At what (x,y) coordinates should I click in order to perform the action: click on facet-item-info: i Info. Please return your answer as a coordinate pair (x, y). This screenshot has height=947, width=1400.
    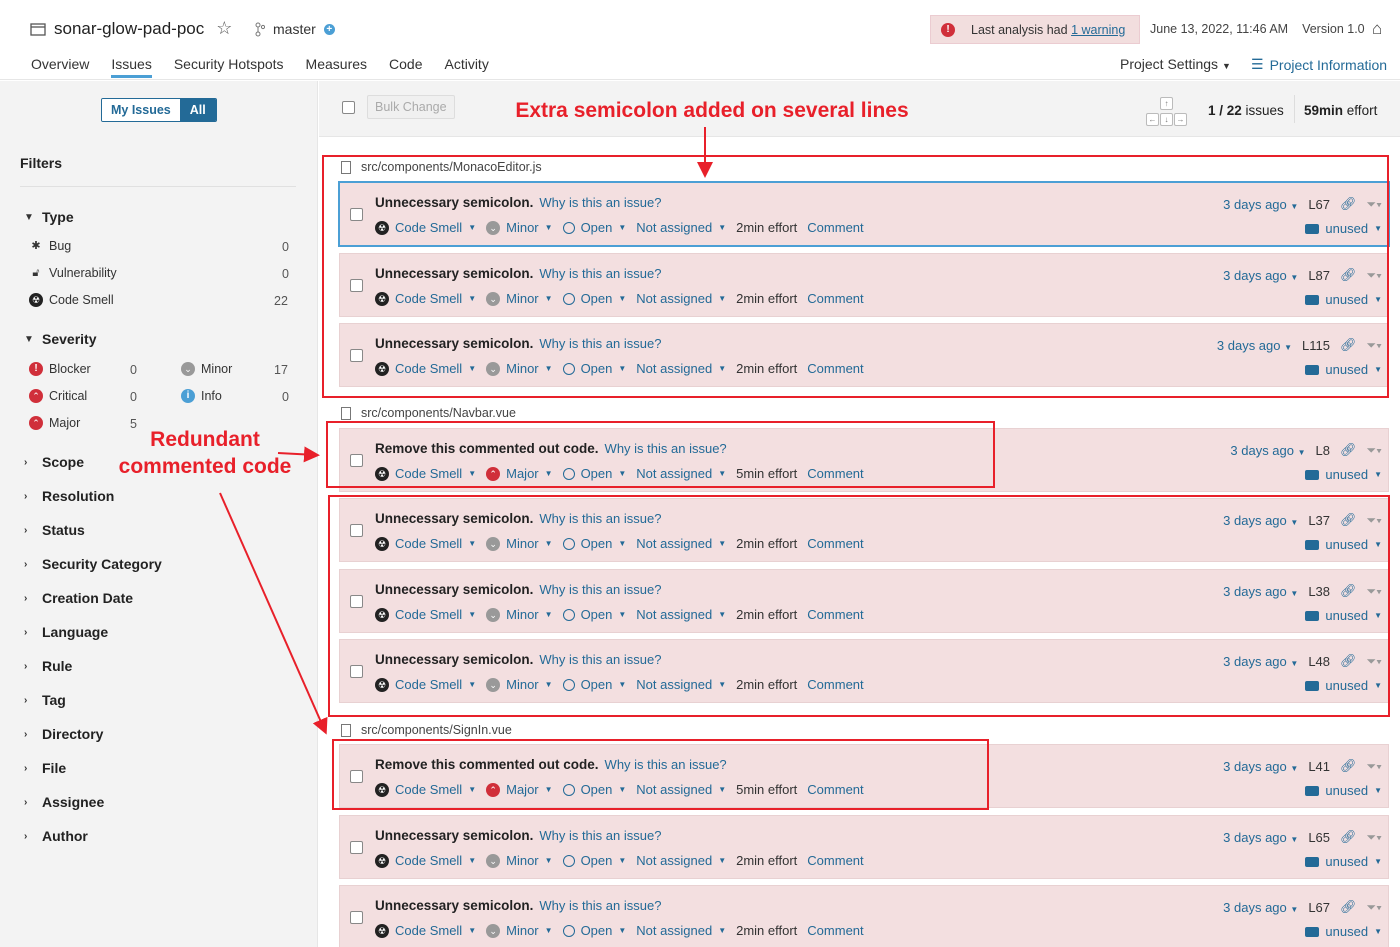
    Looking at the image, I should click on (201, 396).